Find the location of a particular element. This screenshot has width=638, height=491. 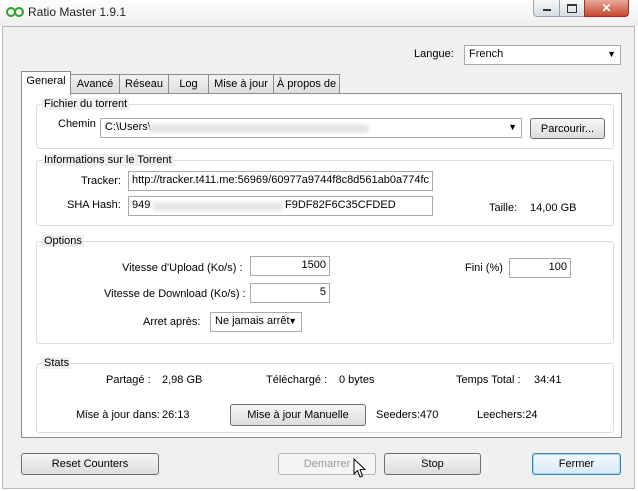

tracker-label: Tracker: is located at coordinates (101, 181).